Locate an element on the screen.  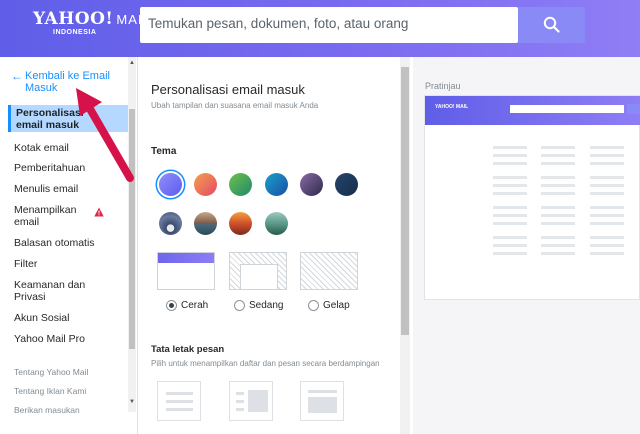
preview-search-bar is located at coordinates (567, 109).